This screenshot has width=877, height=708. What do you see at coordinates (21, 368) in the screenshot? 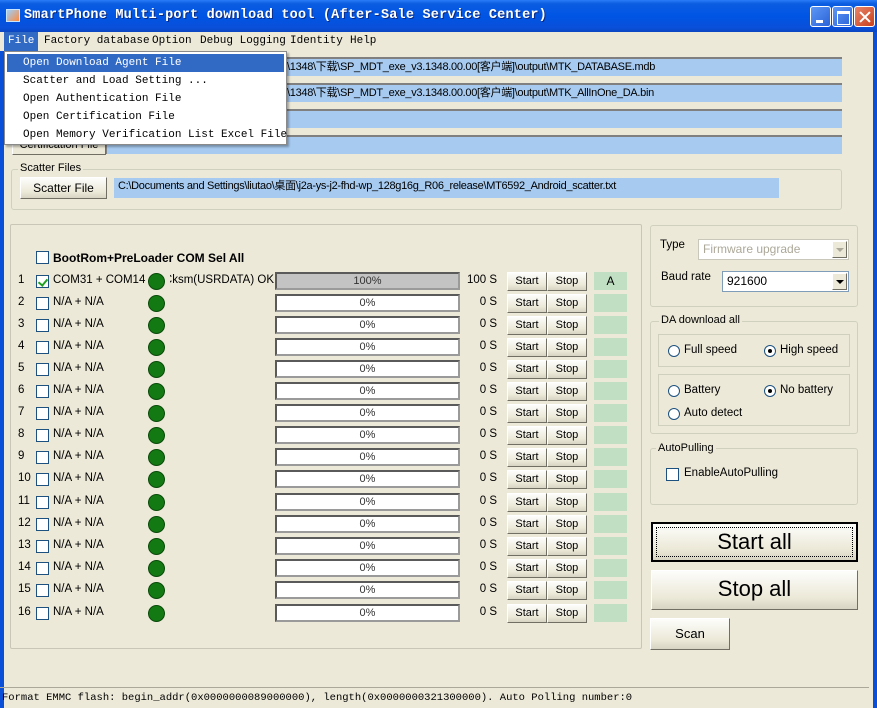
I see `row-number: 5` at bounding box center [21, 368].